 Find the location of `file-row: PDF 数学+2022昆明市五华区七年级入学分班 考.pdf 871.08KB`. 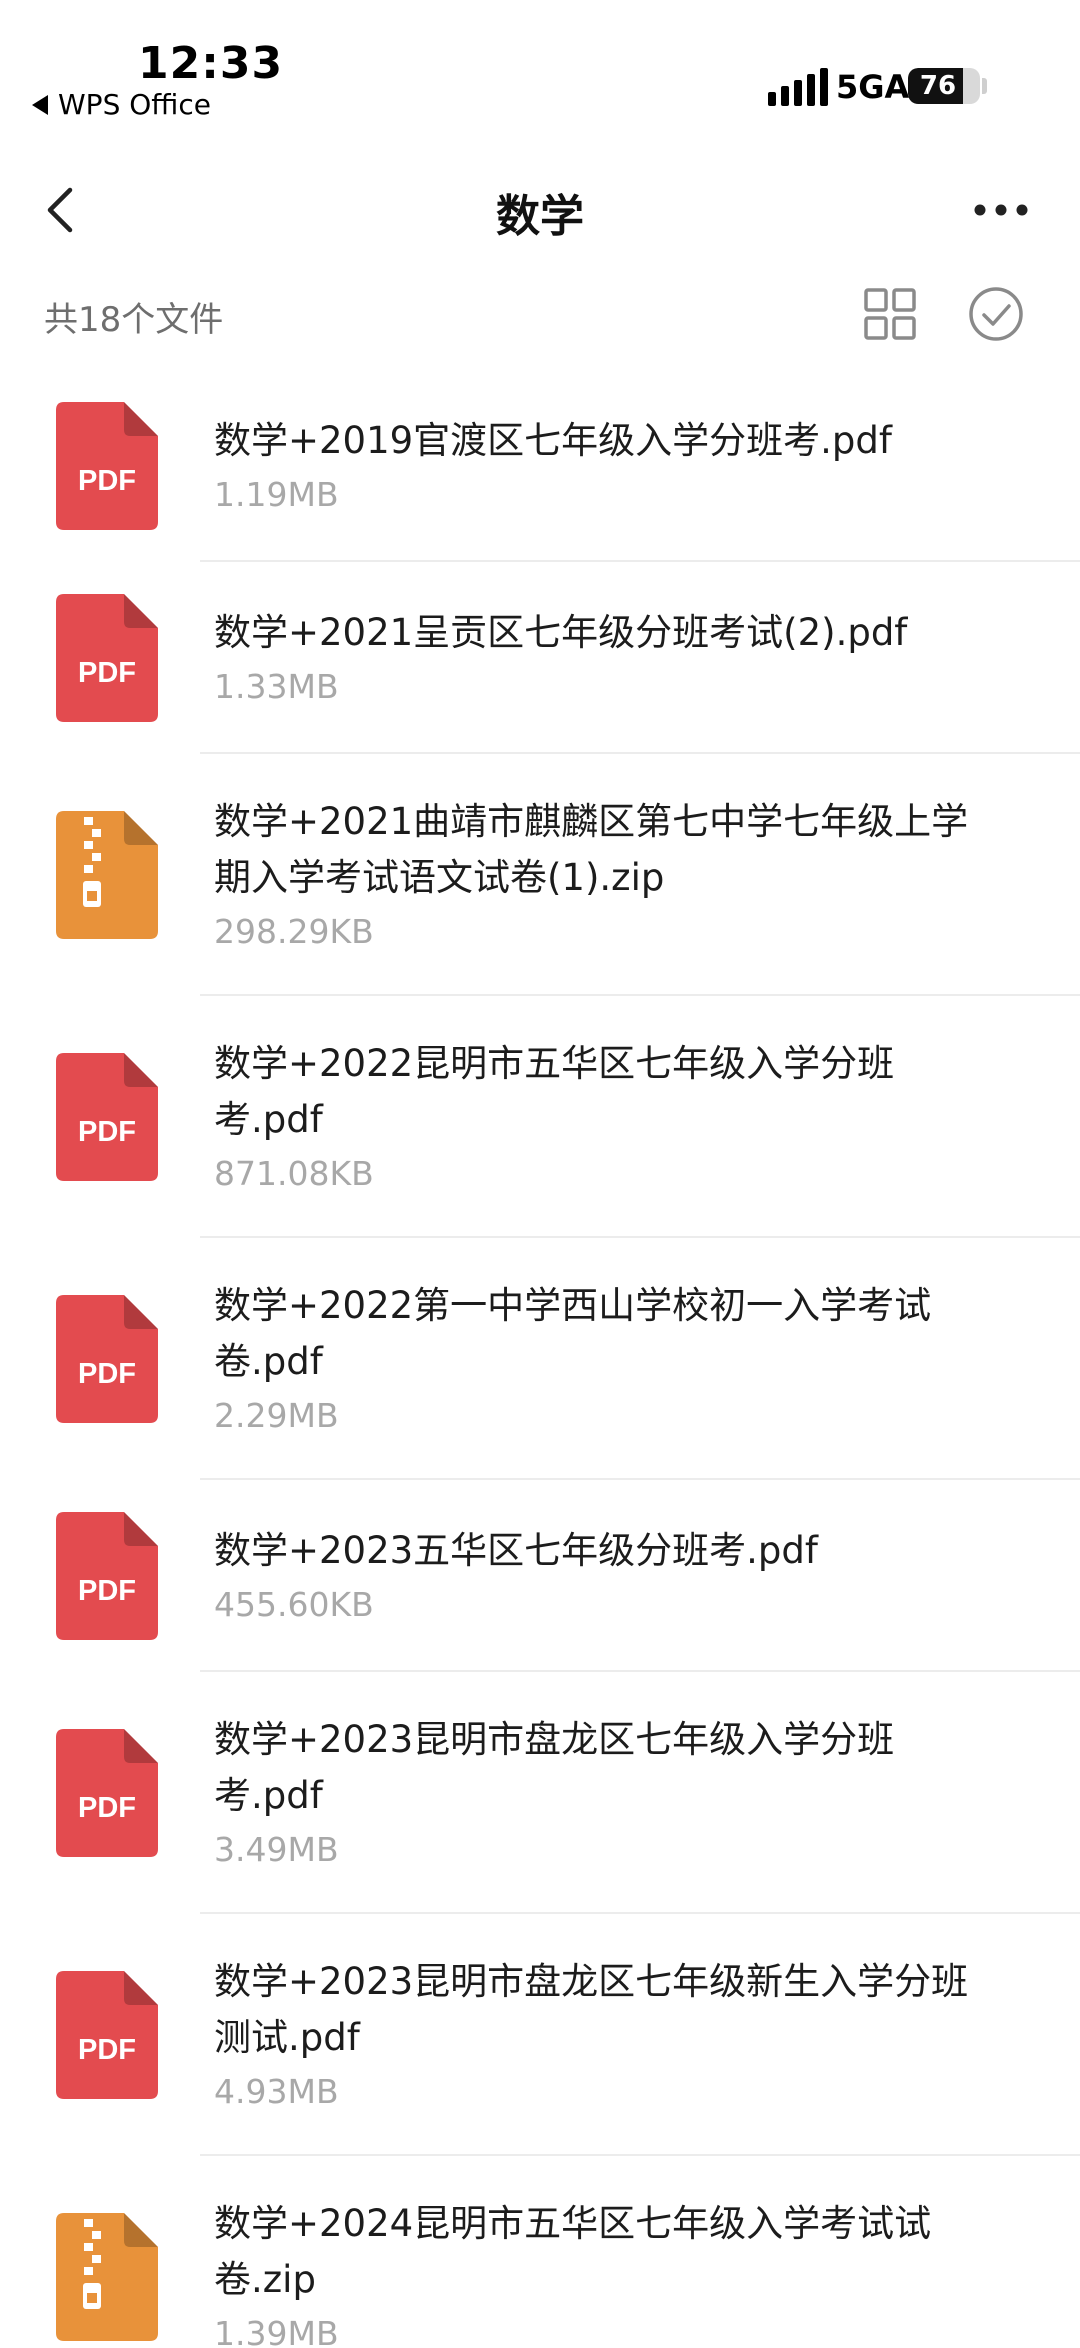

file-row: PDF 数学+2022昆明市五华区七年级入学分班 考.pdf 871.08KB is located at coordinates (540, 1117).